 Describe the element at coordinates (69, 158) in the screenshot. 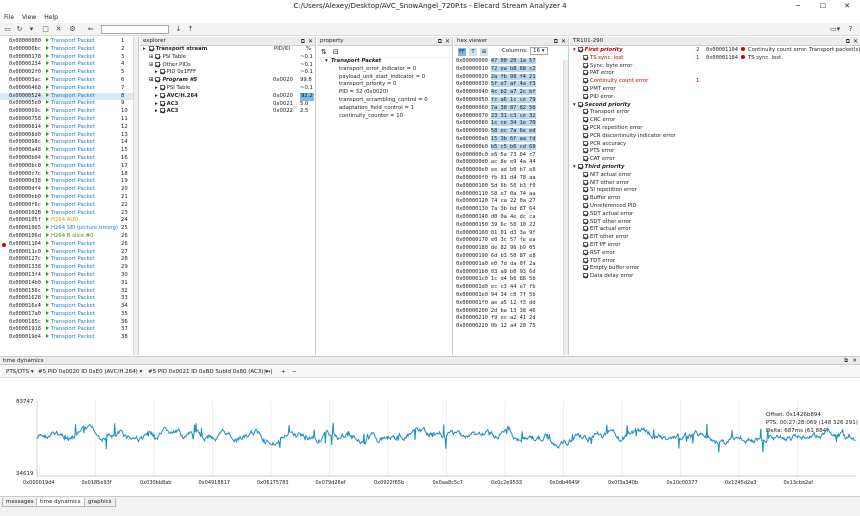

I see `packet-row: 0x00000b04 Transport Packet 16` at that location.